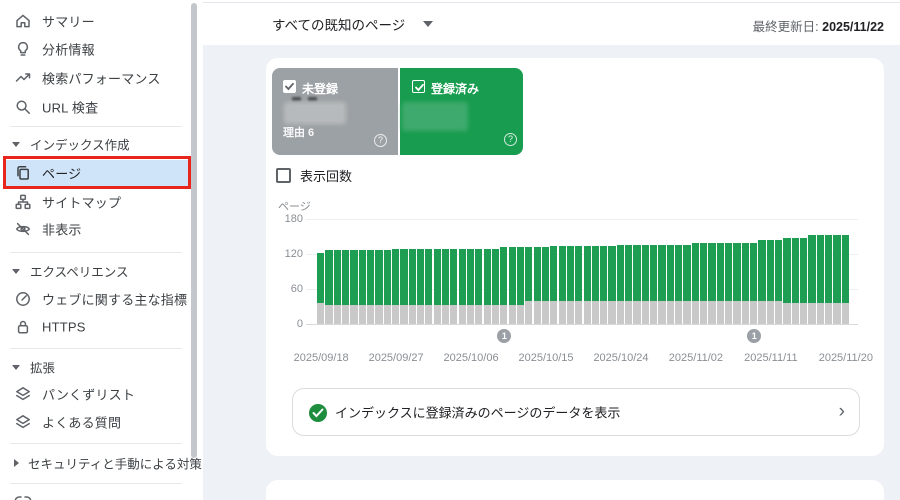  Describe the element at coordinates (353, 24) in the screenshot. I see `page-filter-dropdown: すべての既知のページ` at that location.